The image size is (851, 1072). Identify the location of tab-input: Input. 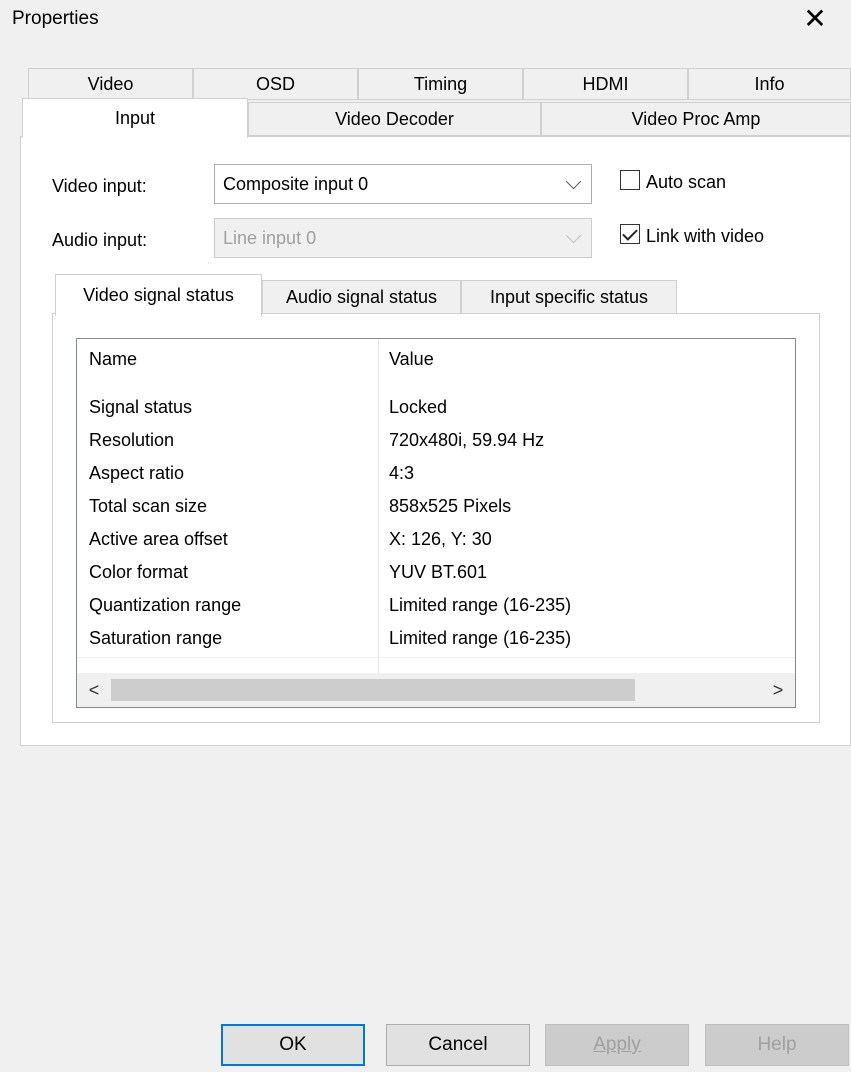
(135, 118).